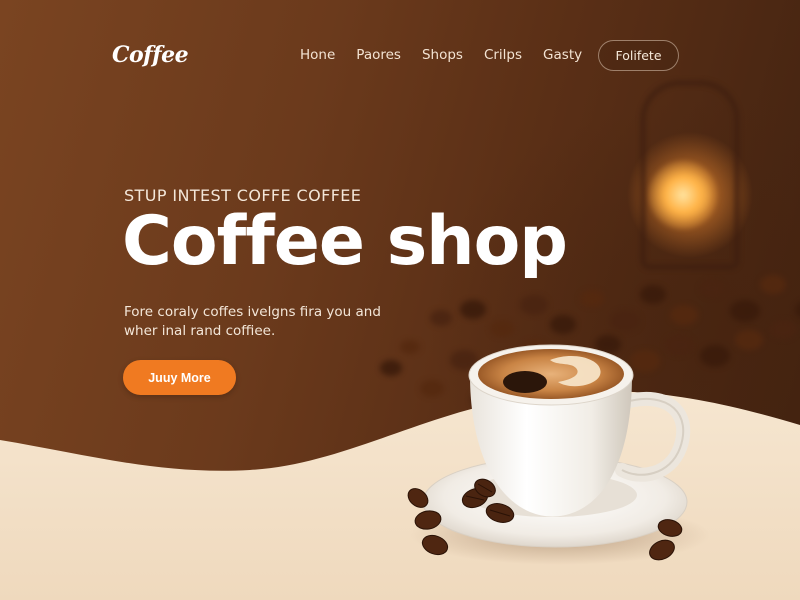 This screenshot has height=600, width=800. Describe the element at coordinates (562, 55) in the screenshot. I see `nav-link-gasty: Gasty` at that location.